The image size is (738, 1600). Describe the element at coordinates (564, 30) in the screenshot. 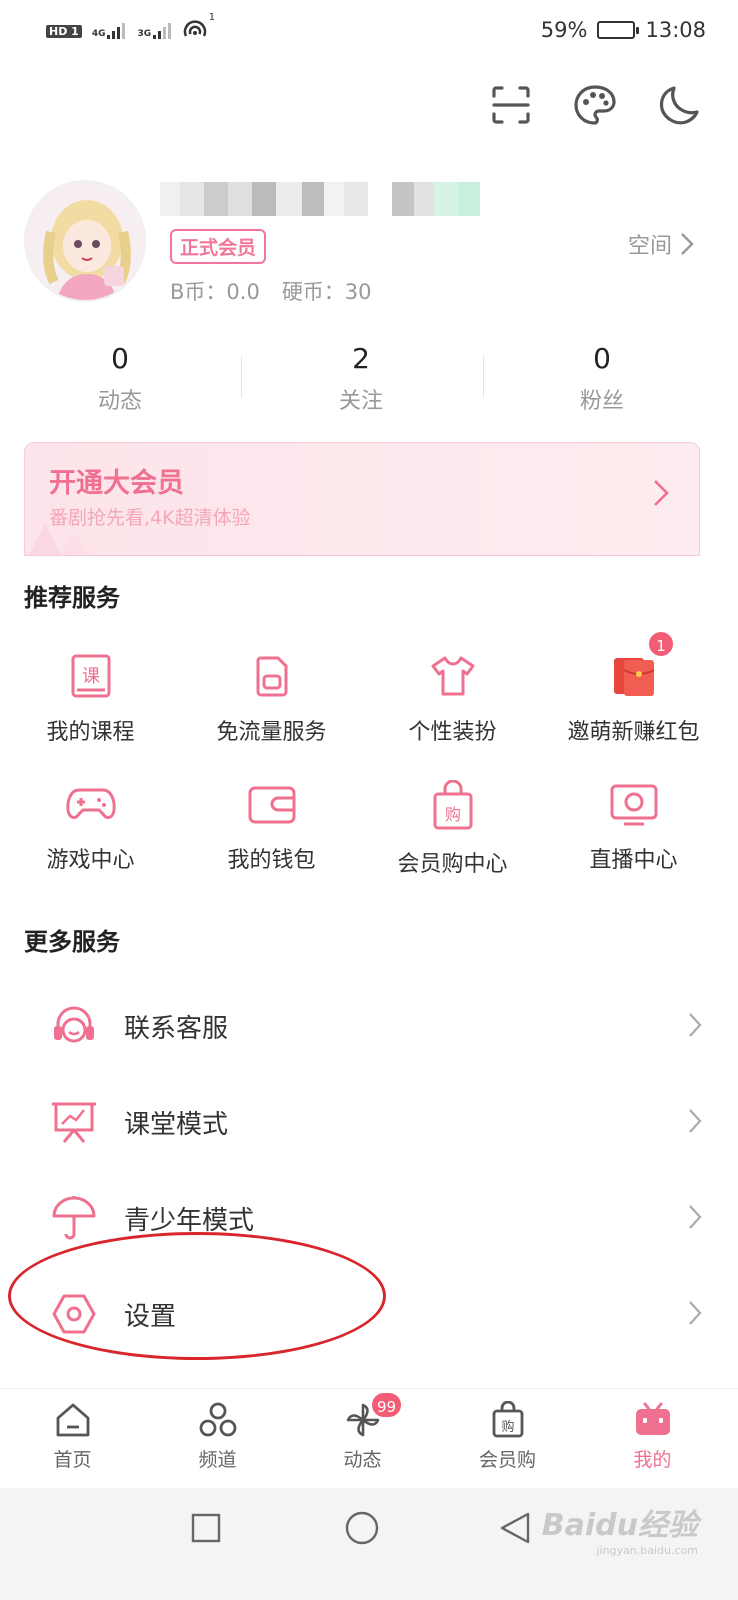

I see `battery-percent: 59%` at that location.